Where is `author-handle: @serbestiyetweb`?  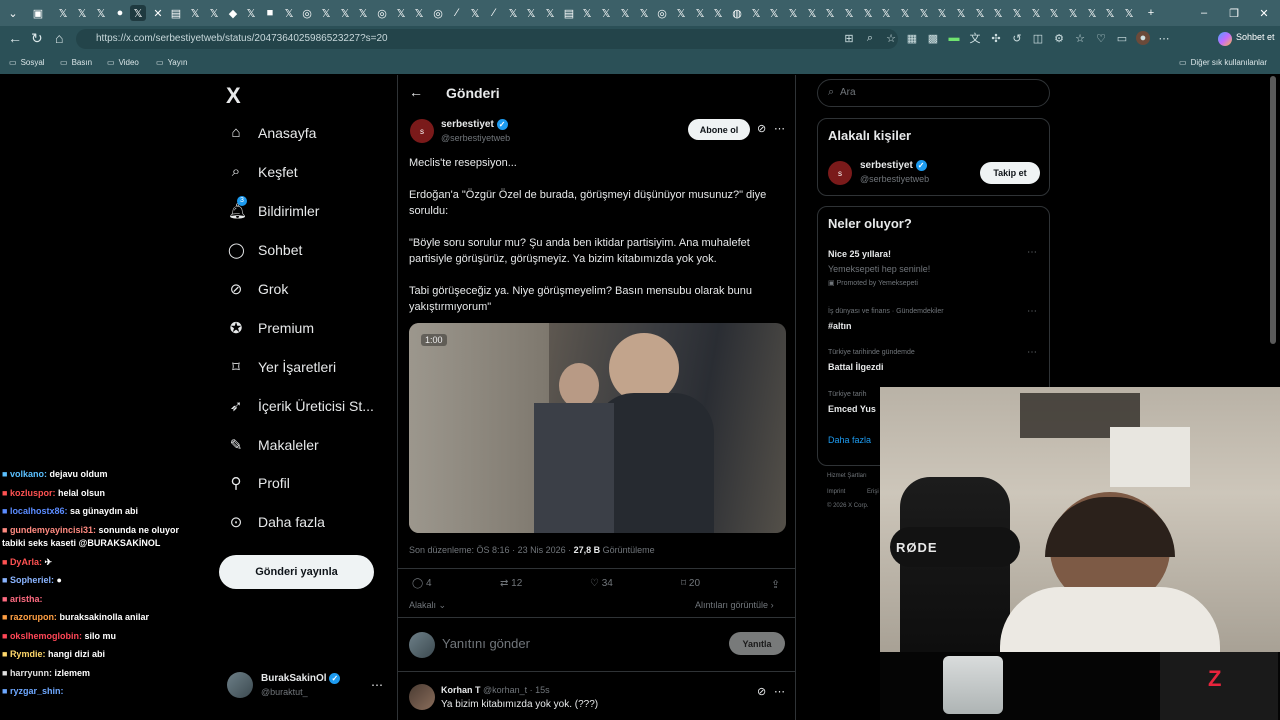 author-handle: @serbestiyetweb is located at coordinates (475, 138).